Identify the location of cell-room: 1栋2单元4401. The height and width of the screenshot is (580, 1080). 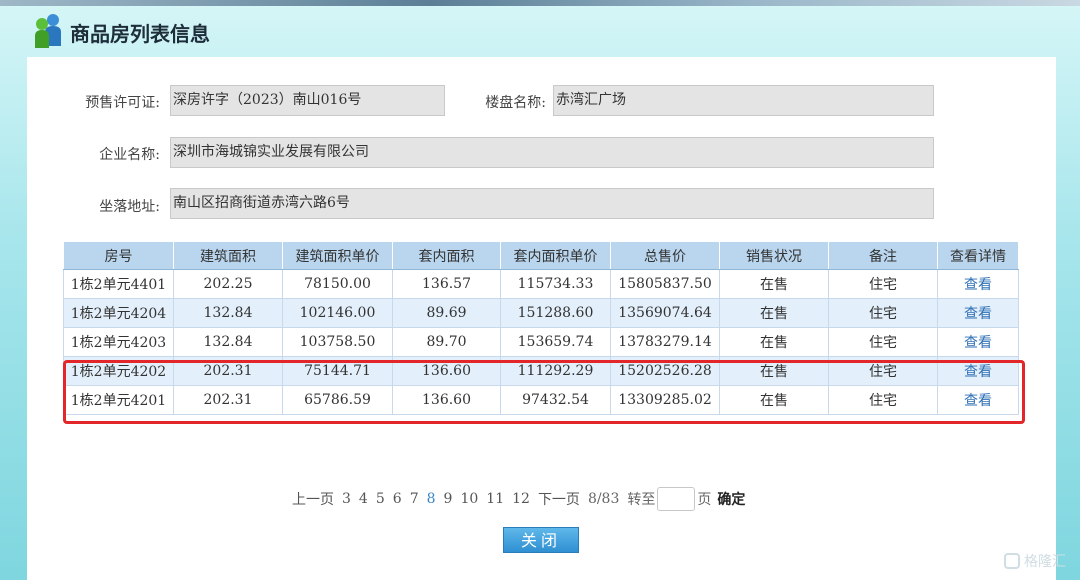
(118, 284).